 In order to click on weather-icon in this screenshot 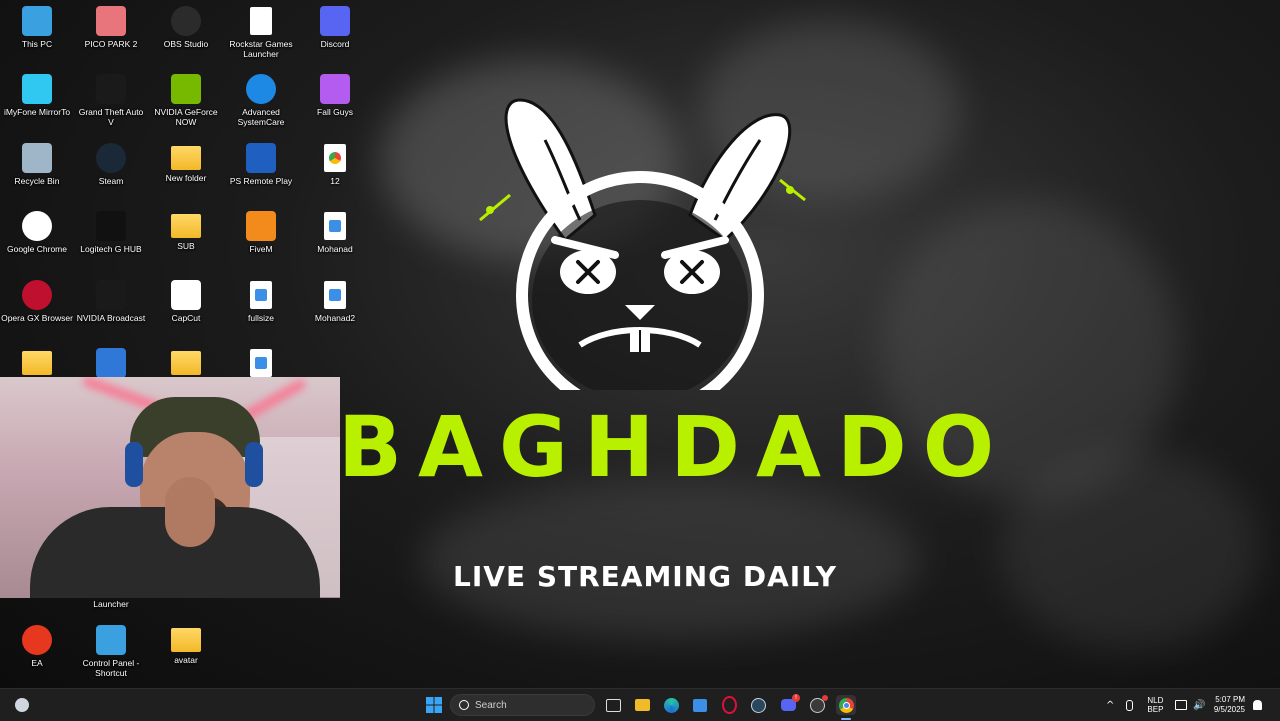, I will do `click(22, 705)`.